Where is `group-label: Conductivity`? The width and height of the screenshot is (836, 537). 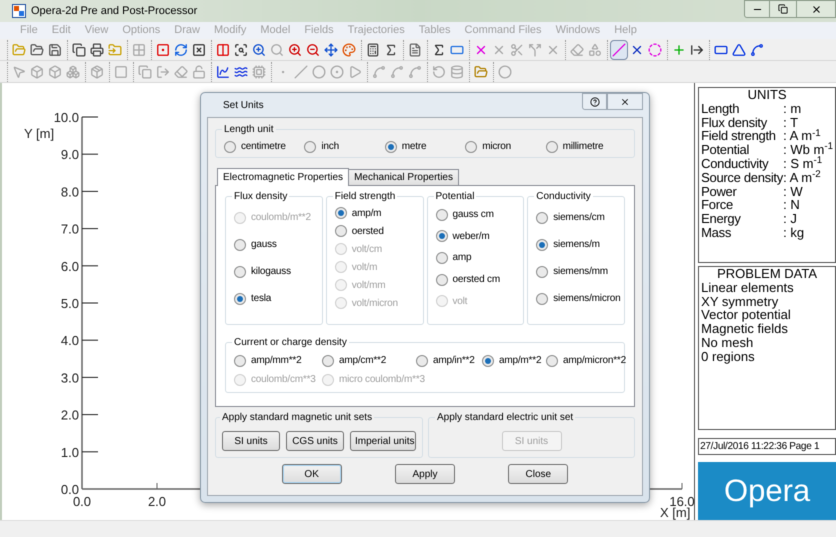 group-label: Conductivity is located at coordinates (563, 197).